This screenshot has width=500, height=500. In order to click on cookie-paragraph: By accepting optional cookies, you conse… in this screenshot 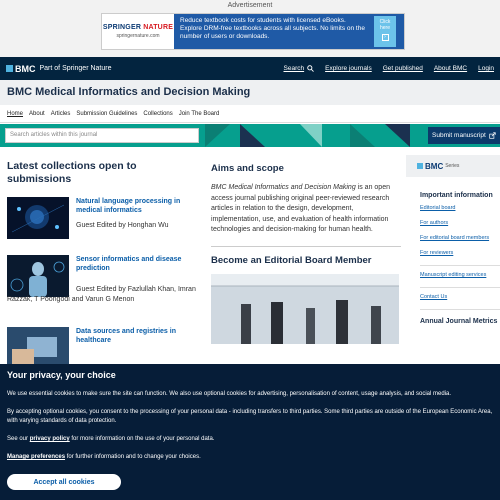, I will do `click(250, 416)`.